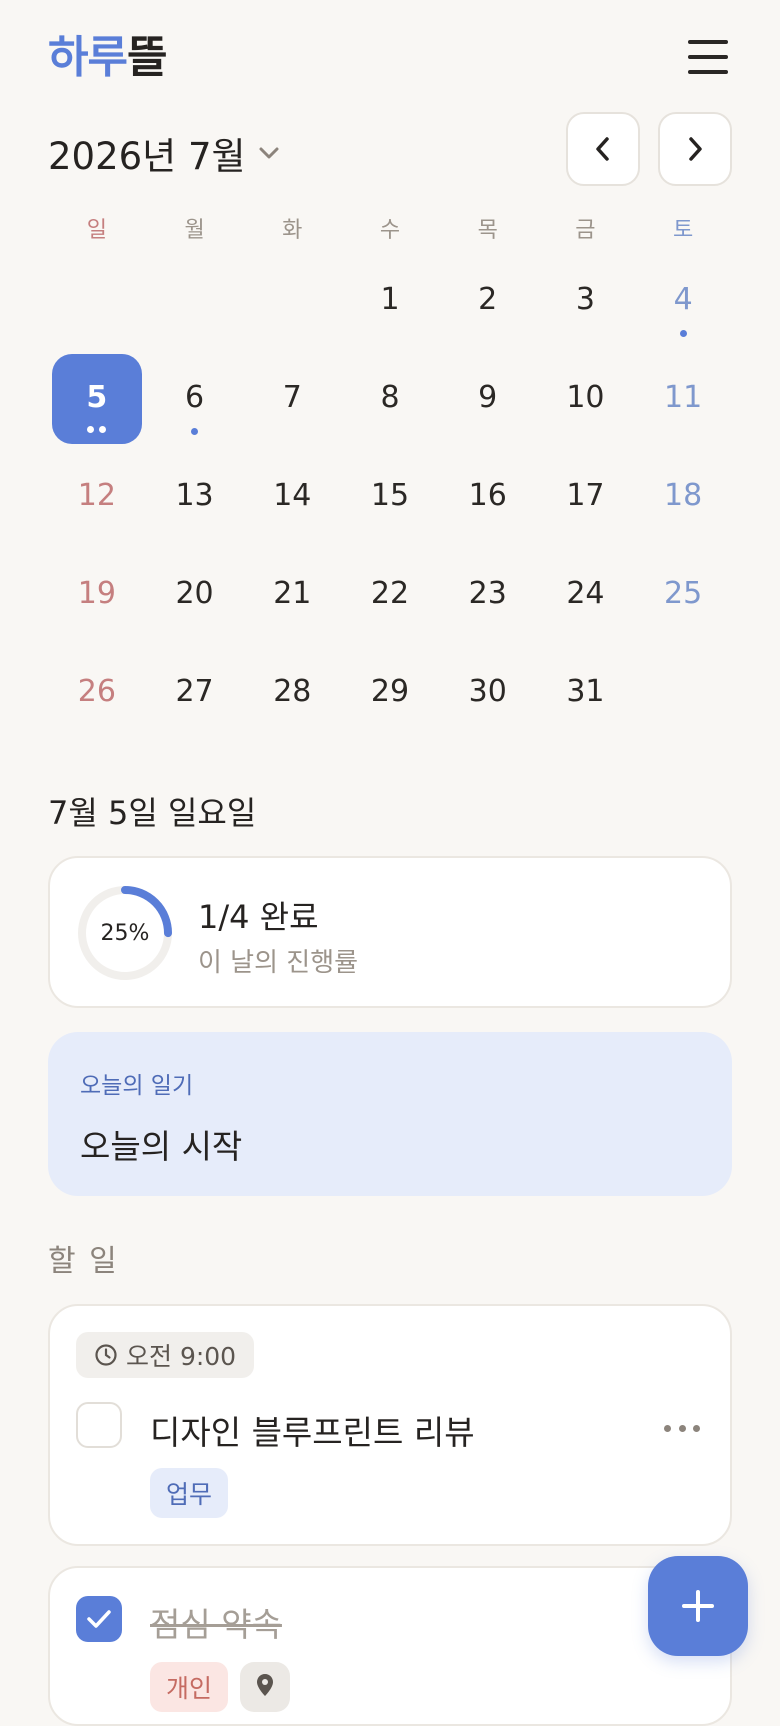  I want to click on calendar-day-number: 11, so click(683, 397).